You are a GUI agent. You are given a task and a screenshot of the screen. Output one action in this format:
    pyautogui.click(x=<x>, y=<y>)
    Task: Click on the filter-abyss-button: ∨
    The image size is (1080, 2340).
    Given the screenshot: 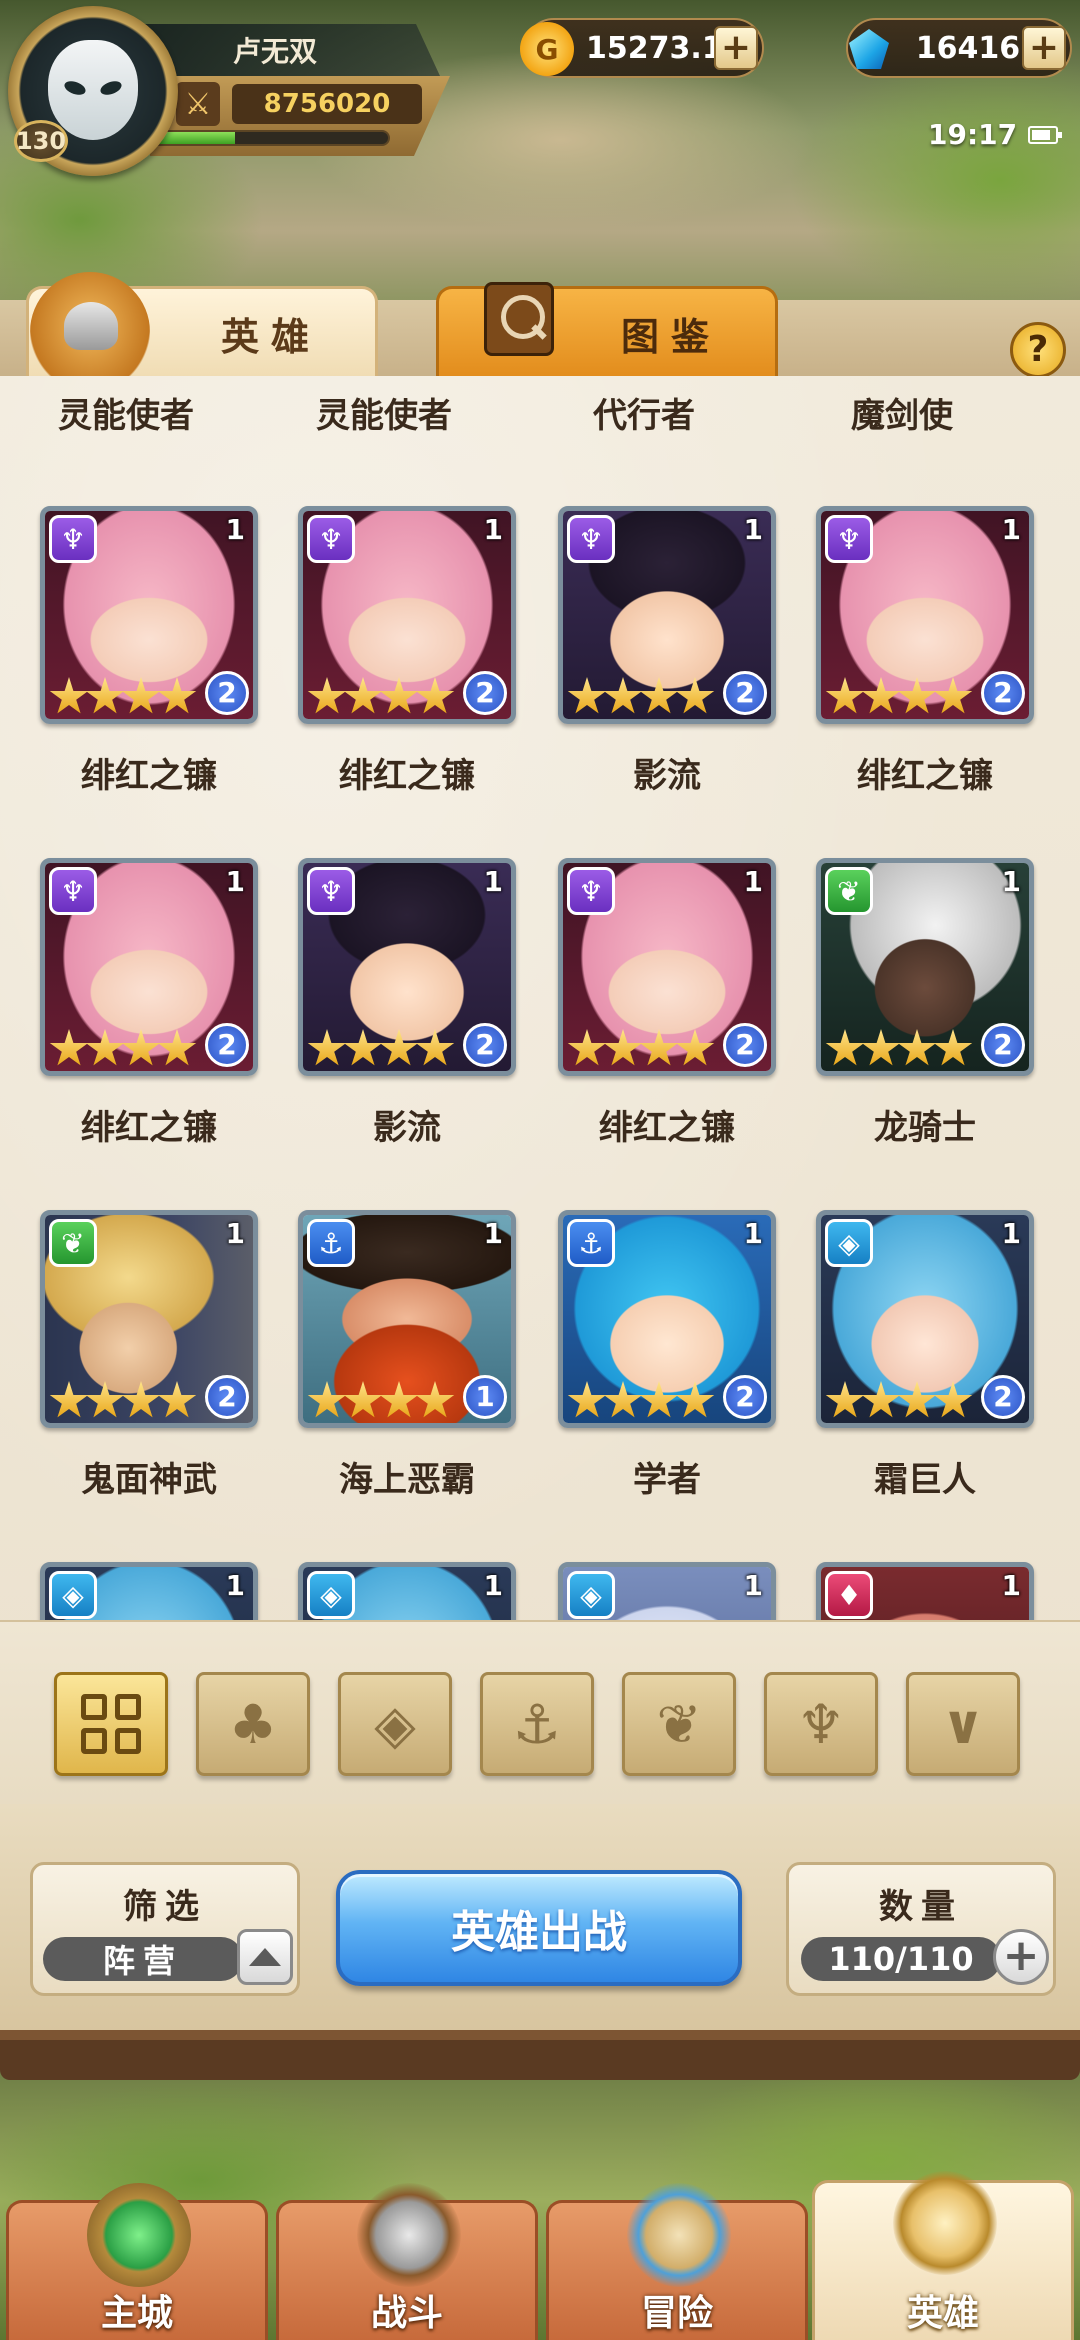 What is the action you would take?
    pyautogui.click(x=963, y=1724)
    